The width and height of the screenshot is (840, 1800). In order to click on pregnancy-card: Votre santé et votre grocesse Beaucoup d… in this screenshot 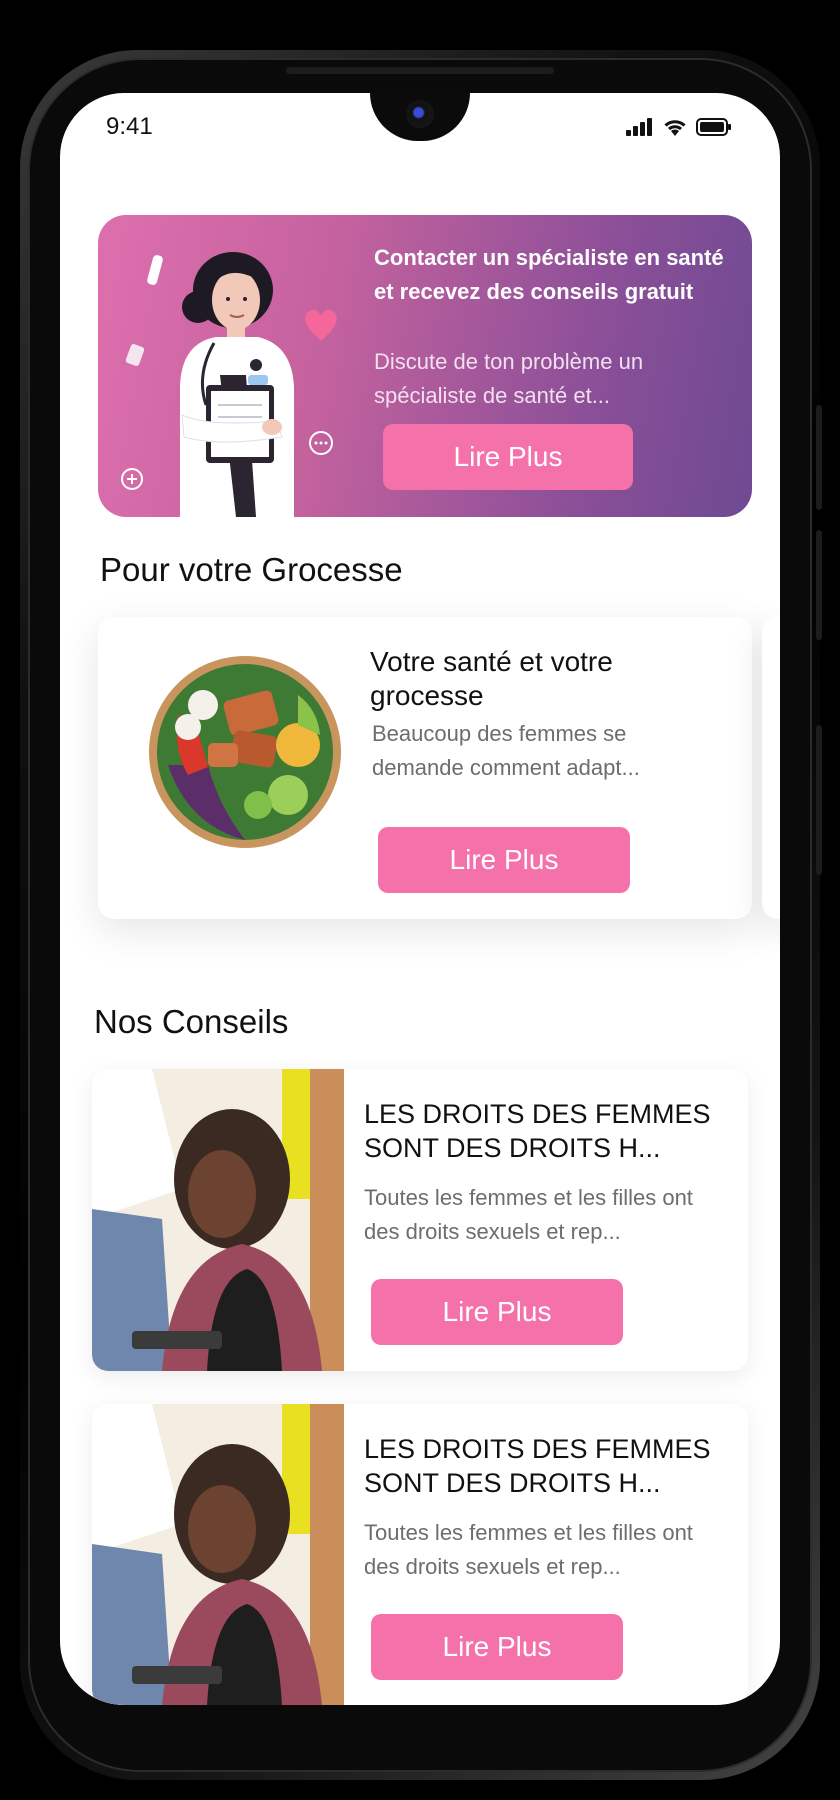, I will do `click(425, 768)`.